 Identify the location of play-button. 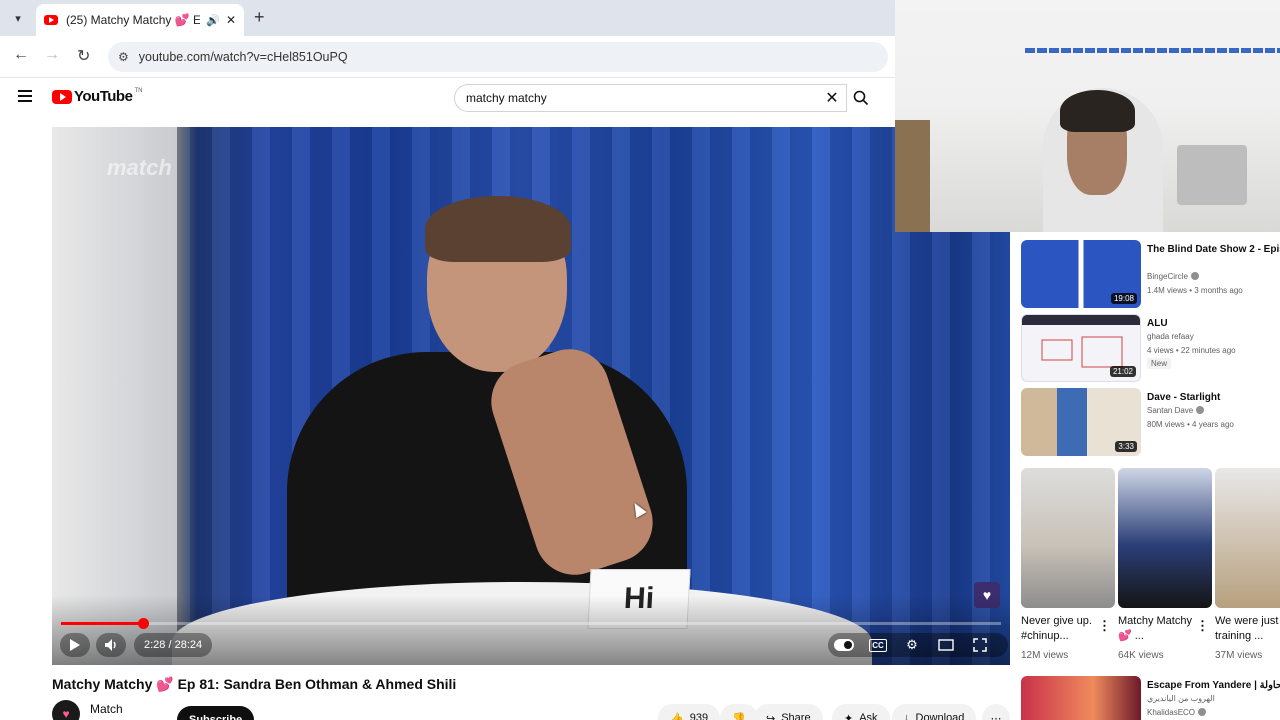
(75, 645).